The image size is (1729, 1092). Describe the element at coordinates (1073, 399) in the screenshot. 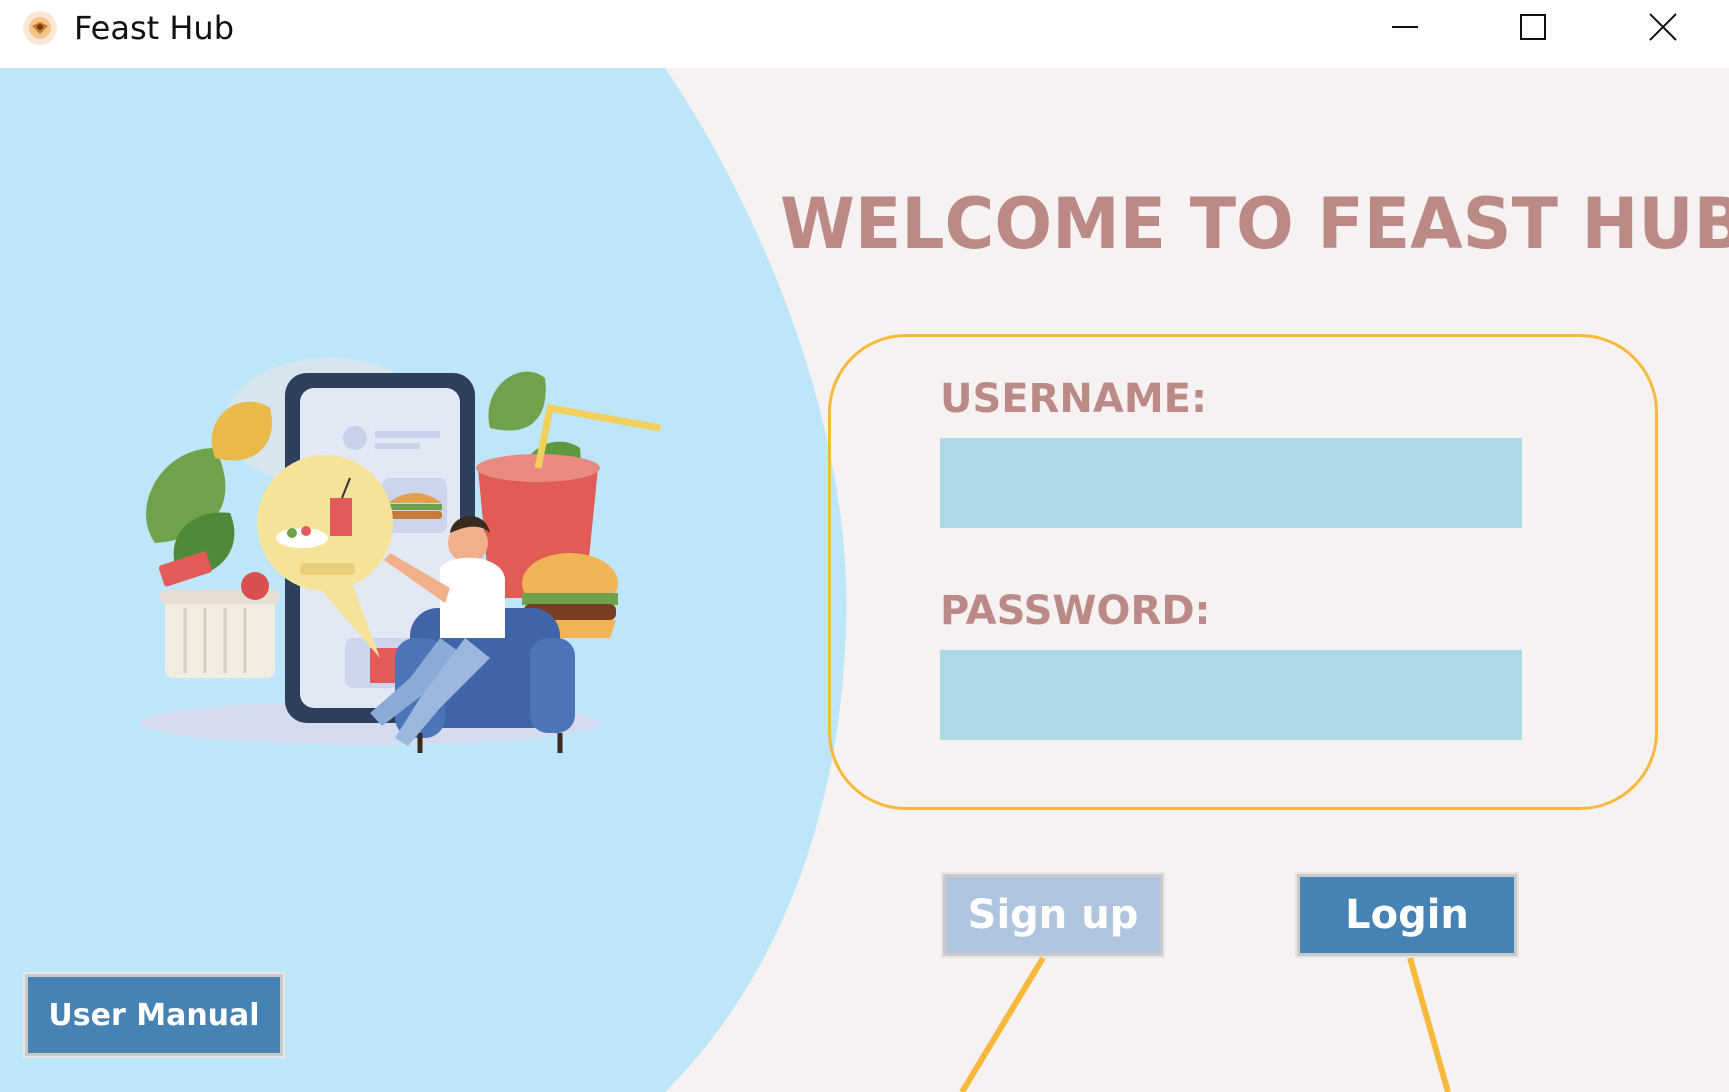

I see `username-label: USERNAME:` at that location.